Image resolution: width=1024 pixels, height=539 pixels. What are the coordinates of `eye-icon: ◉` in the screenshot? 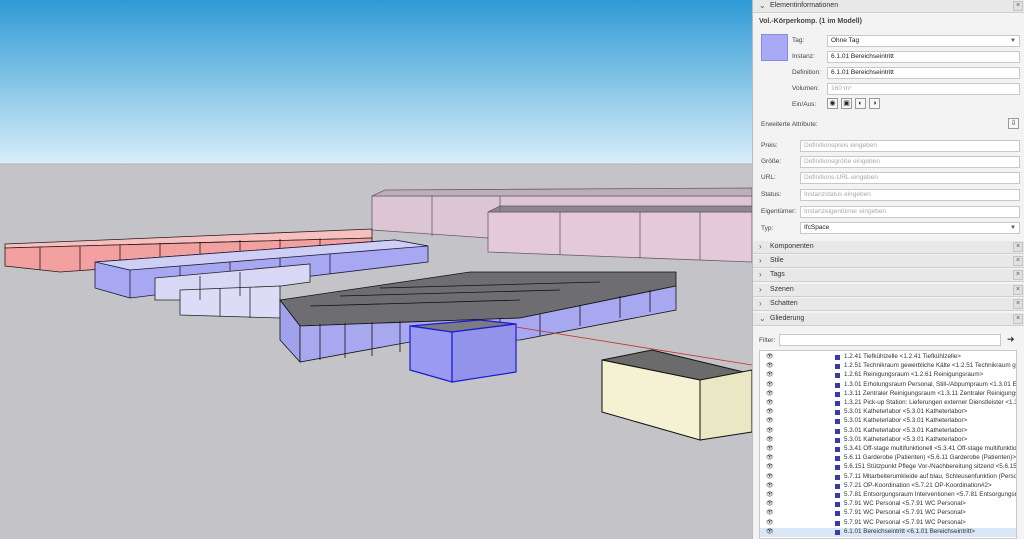 It's located at (832, 103).